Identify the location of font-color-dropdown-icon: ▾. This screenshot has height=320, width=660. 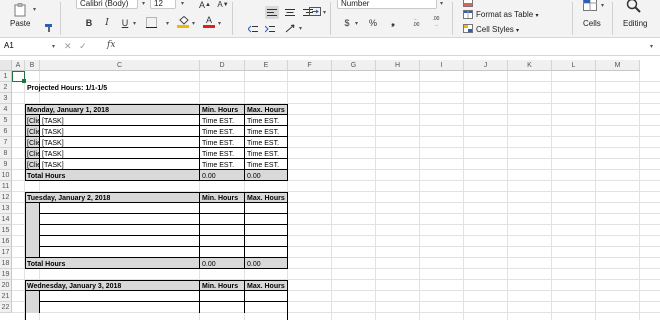
(219, 23).